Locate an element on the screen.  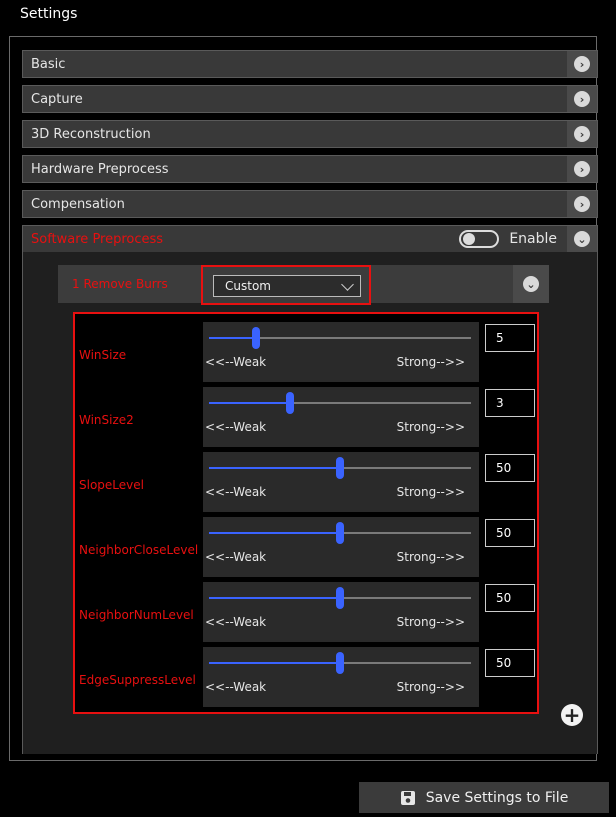
section-label: Hardware Preprocess is located at coordinates (100, 169).